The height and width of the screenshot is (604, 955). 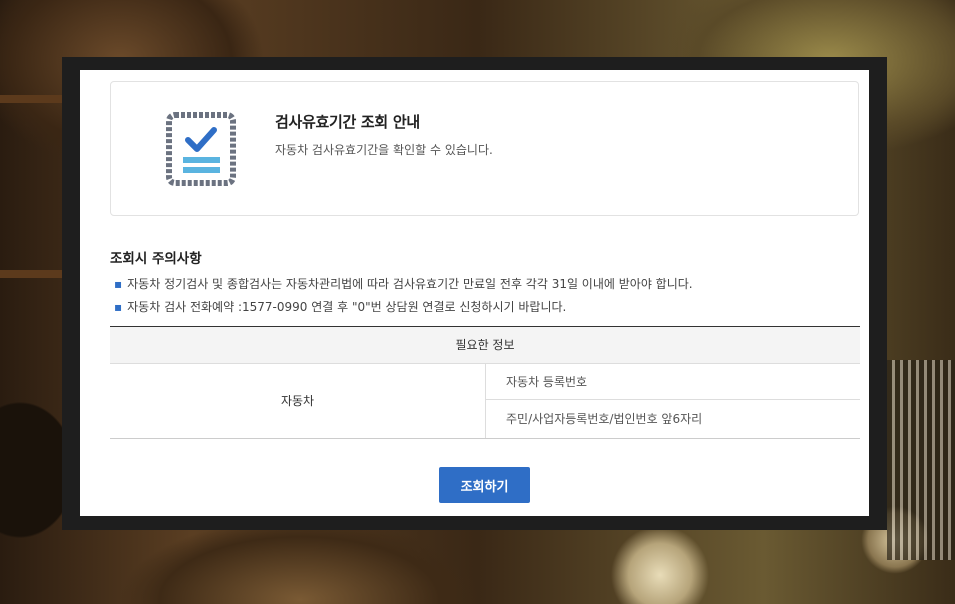 I want to click on search-button: 조회하기, so click(x=484, y=485).